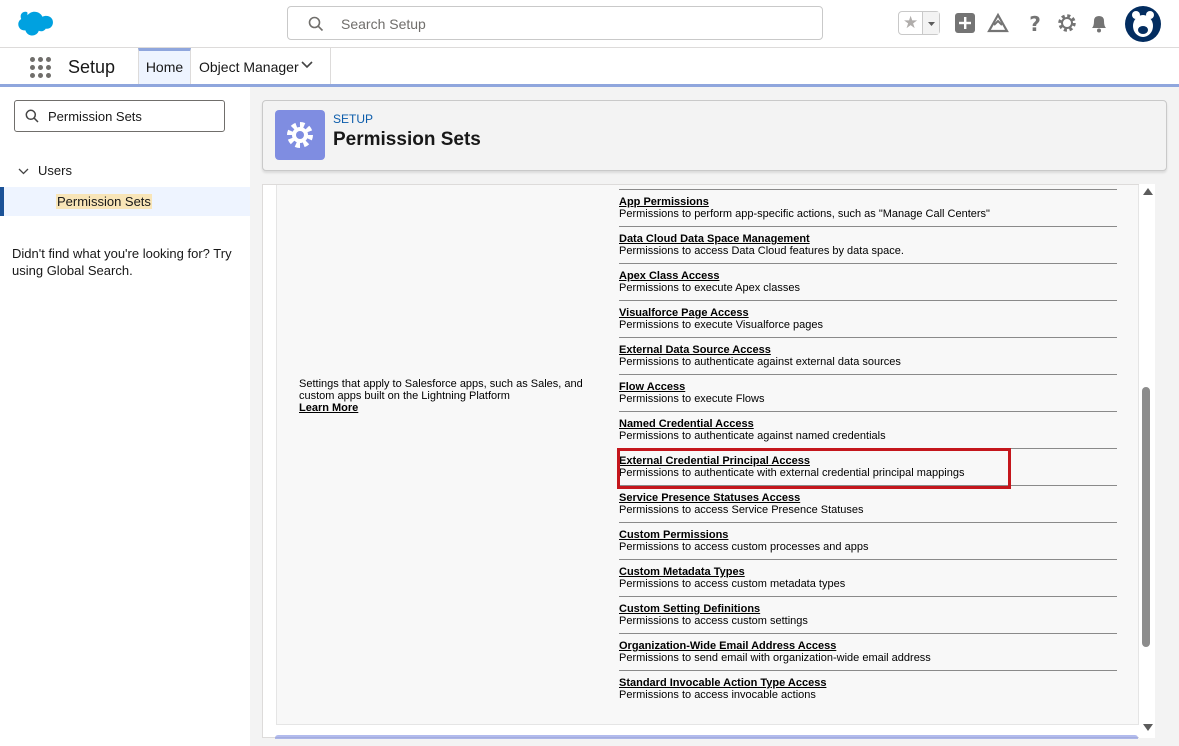 This screenshot has height=746, width=1179. I want to click on global-header: Search Setup ★ ?, so click(589, 24).